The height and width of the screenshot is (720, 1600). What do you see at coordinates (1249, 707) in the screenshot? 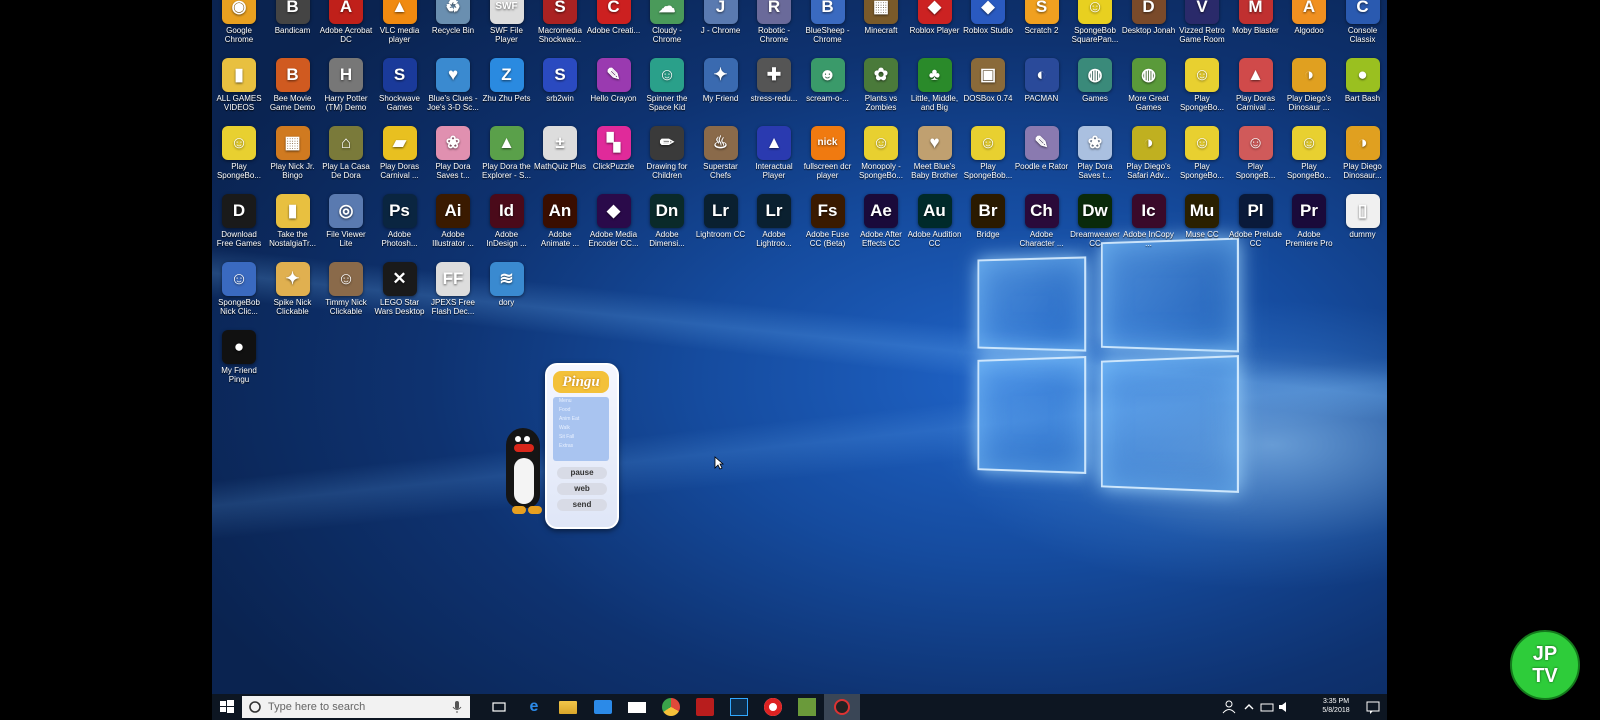
I see `chevron-up-icon` at bounding box center [1249, 707].